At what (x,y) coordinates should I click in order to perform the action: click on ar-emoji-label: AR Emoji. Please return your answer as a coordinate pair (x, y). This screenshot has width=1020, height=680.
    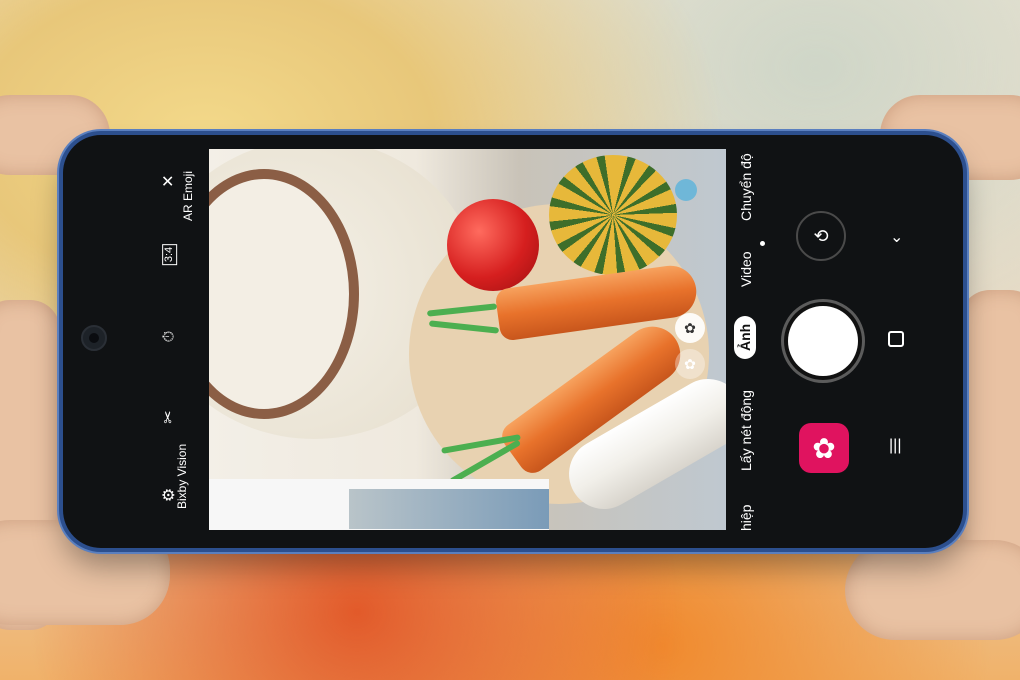
    Looking at the image, I should click on (188, 196).